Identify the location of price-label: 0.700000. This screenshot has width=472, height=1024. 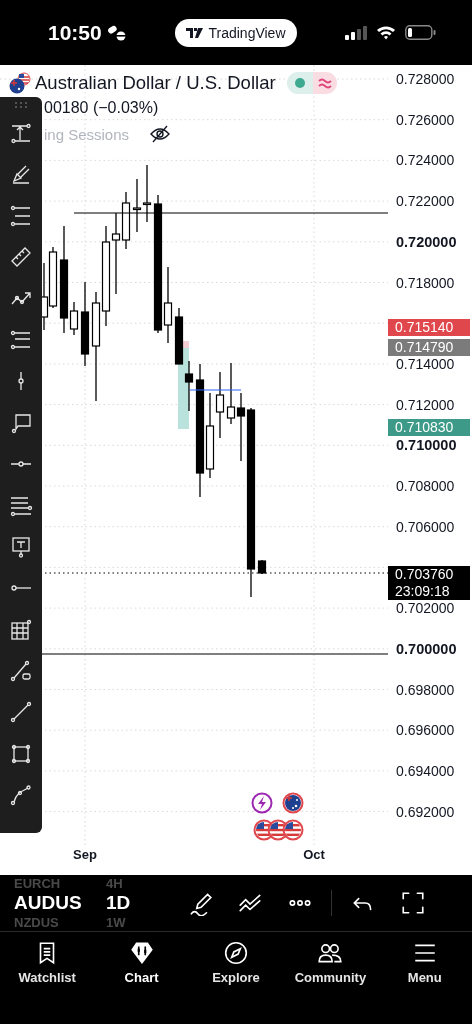
(426, 648).